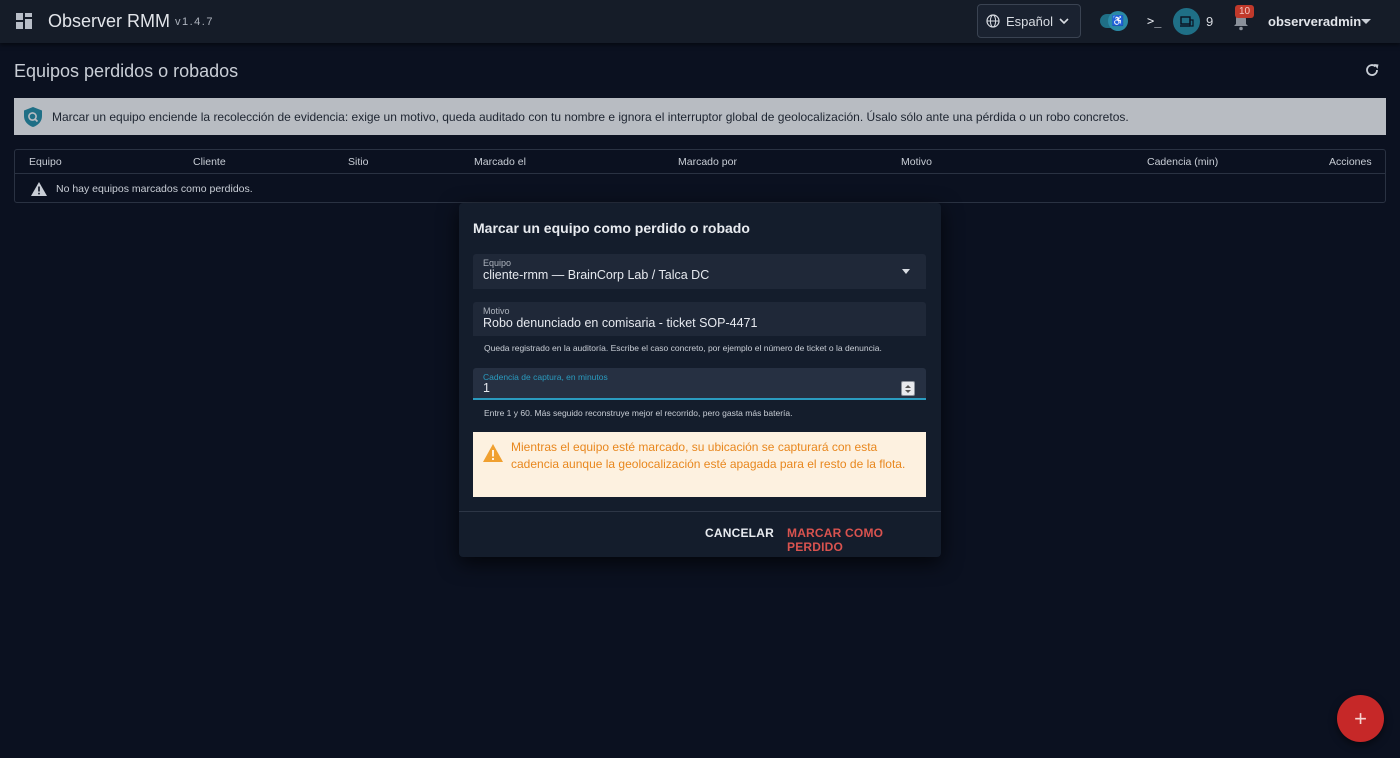  What do you see at coordinates (700, 189) in the screenshot?
I see `table-empty-row: No hay equipos marcados como perdidos.` at bounding box center [700, 189].